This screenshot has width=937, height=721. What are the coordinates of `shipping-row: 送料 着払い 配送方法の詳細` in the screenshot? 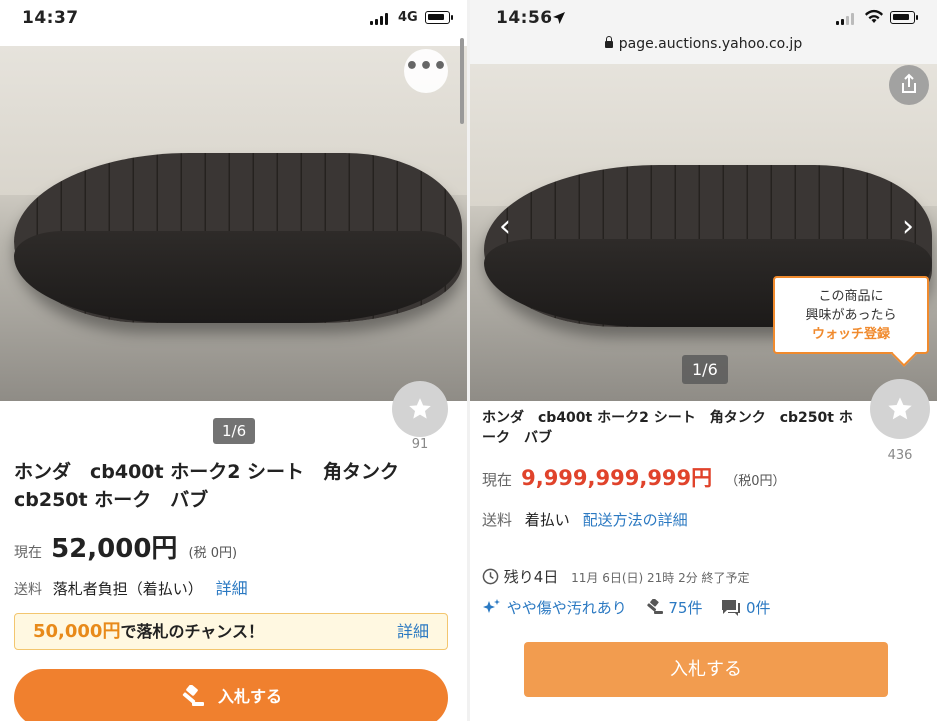 It's located at (585, 519).